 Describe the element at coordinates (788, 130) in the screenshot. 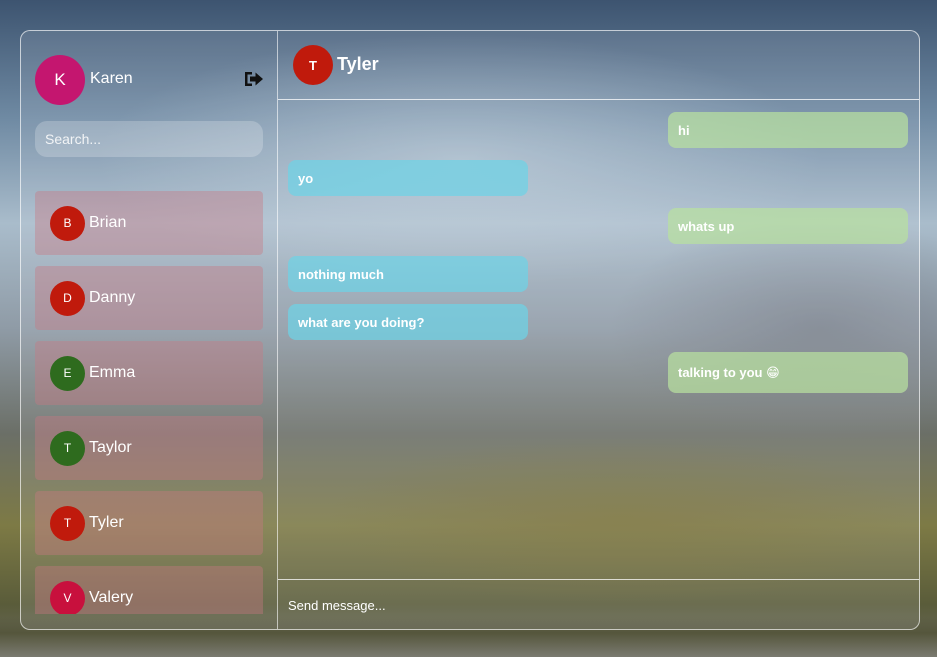

I see `message-outgoing: hi` at that location.